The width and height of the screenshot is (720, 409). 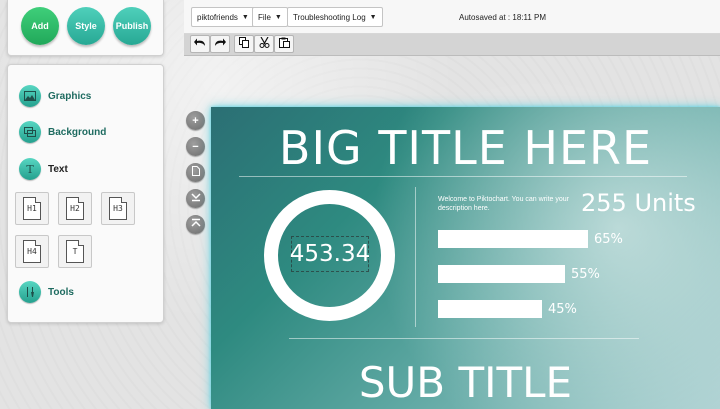 I want to click on cut-icon, so click(x=264, y=43).